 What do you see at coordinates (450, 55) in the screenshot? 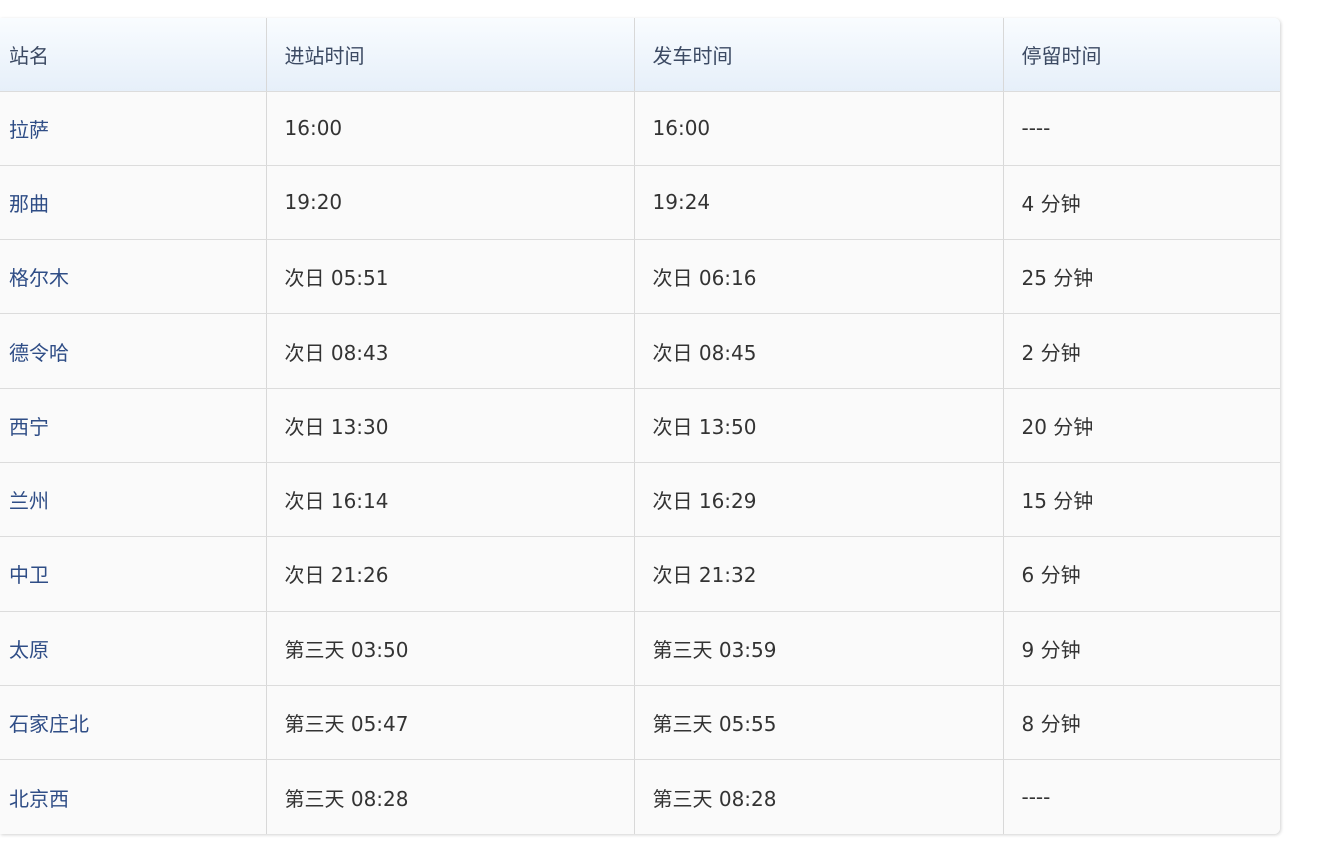
I see `column-header-arrival-time: 进站时间` at bounding box center [450, 55].